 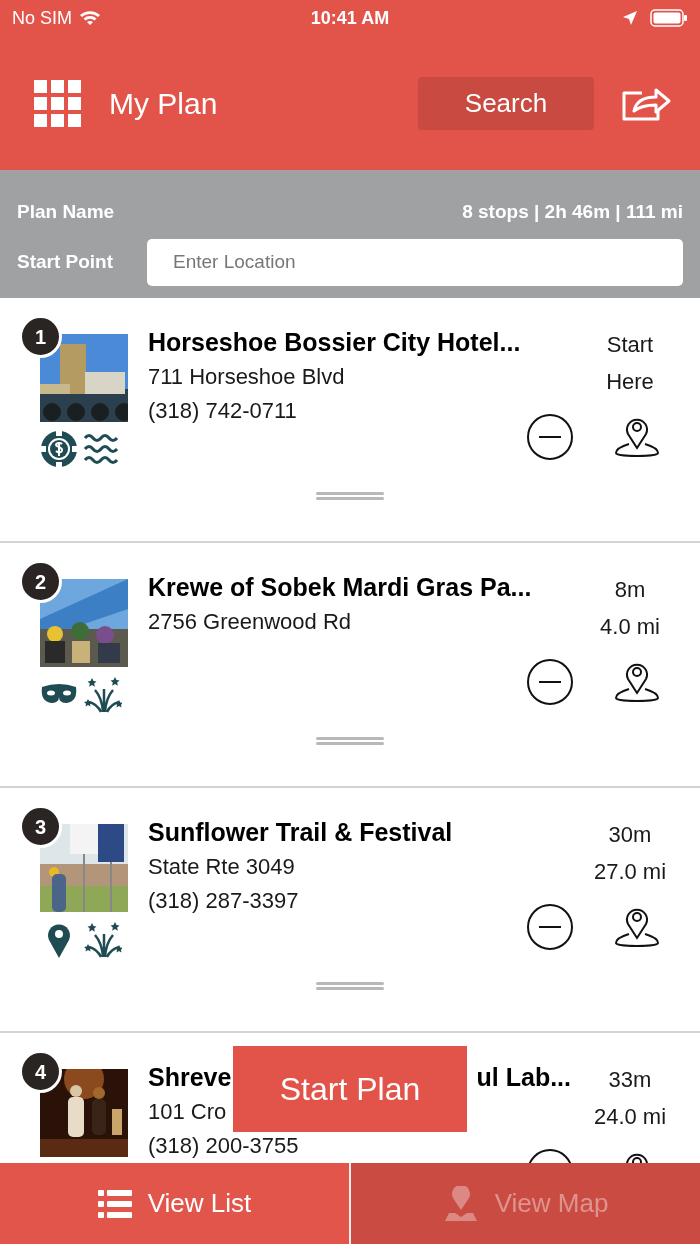 What do you see at coordinates (40, 826) in the screenshot?
I see `stop-number-badge: 3` at bounding box center [40, 826].